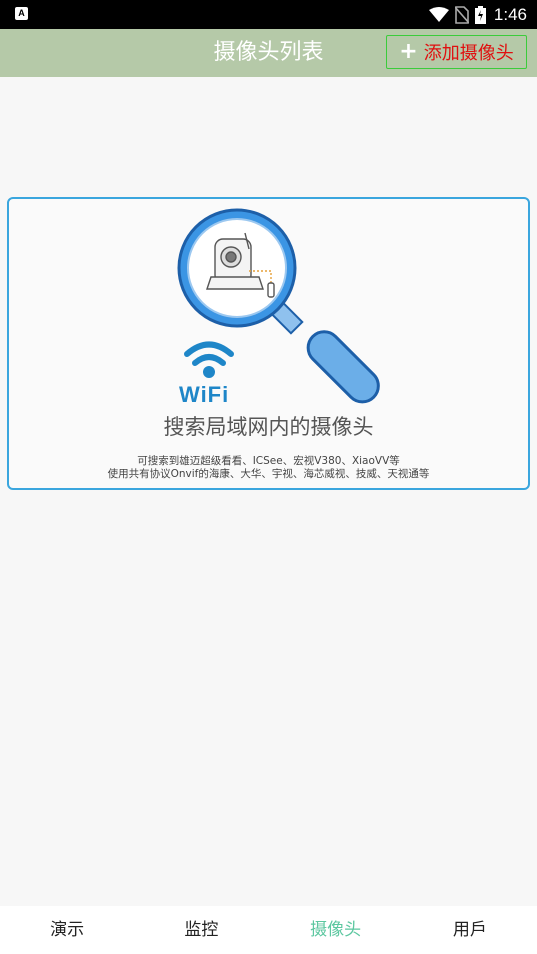  Describe the element at coordinates (204, 394) in the screenshot. I see `wifi-label: WiFi` at that location.